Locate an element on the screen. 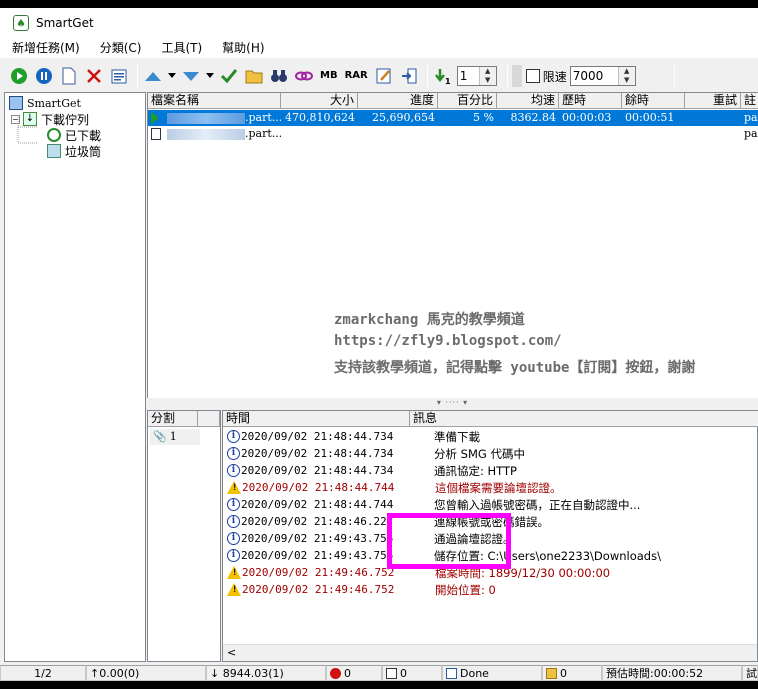 The height and width of the screenshot is (689, 758). col-remaining: 餘時 is located at coordinates (653, 101).